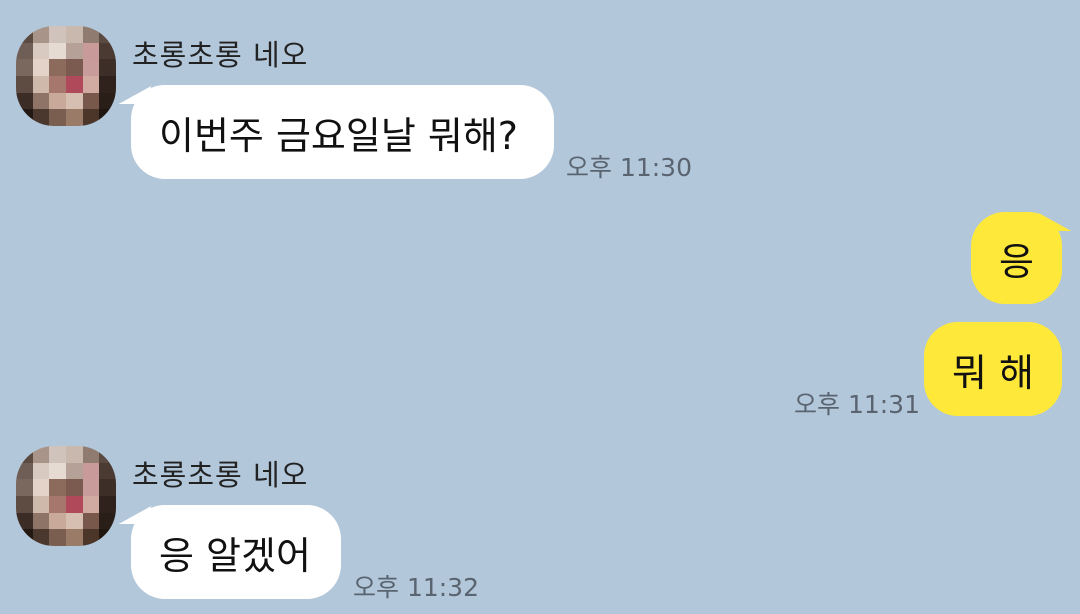 The image size is (1080, 614). I want to click on message-bubble-outgoing: 응, so click(1016, 258).